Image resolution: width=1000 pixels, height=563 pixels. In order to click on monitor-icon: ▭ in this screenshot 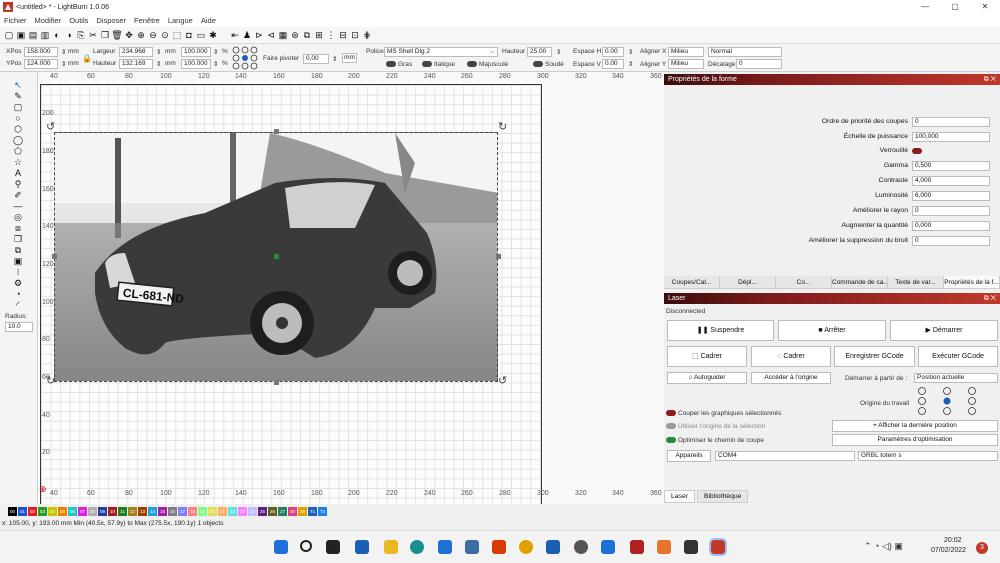, I will do `click(201, 35)`.